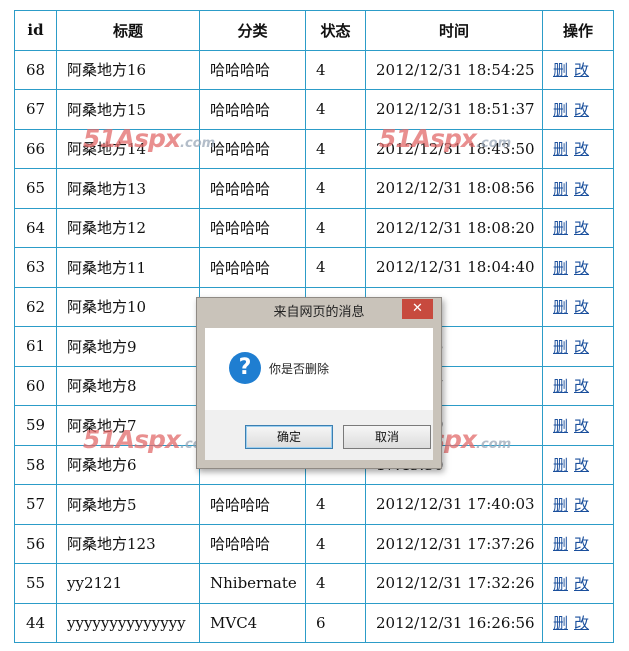  What do you see at coordinates (454, 583) in the screenshot?
I see `cell-time: 2012/12/31 17:32:26` at bounding box center [454, 583].